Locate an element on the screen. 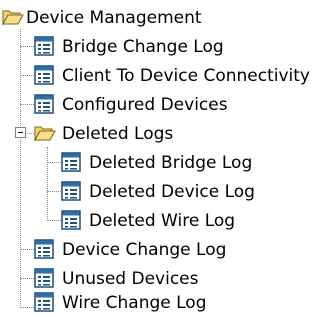 This screenshot has height=318, width=330. tree-node-label: Client To Device Connectivity is located at coordinates (186, 75).